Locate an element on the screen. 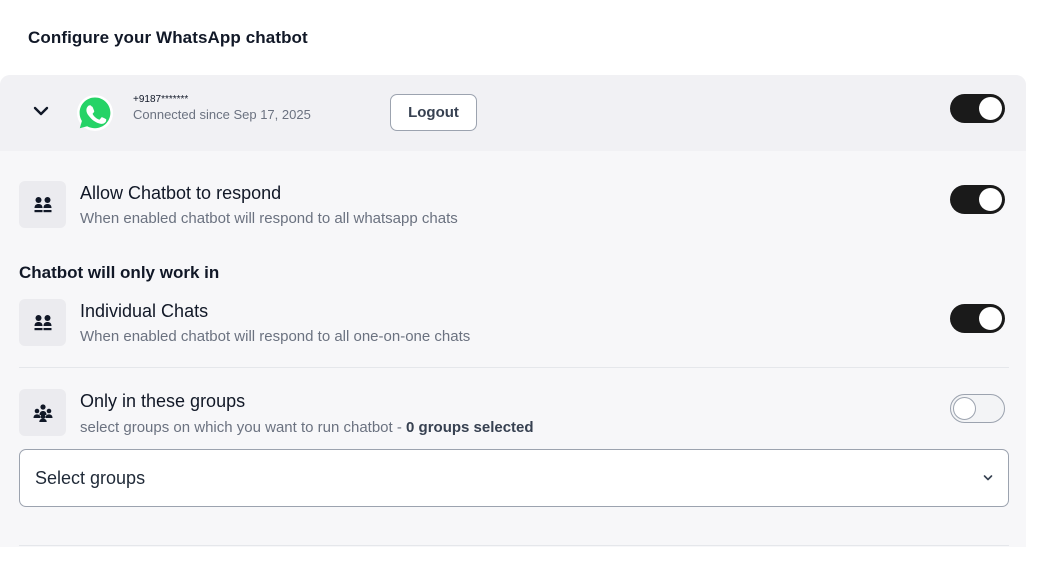  account-phone-number: +9187******* is located at coordinates (161, 99).